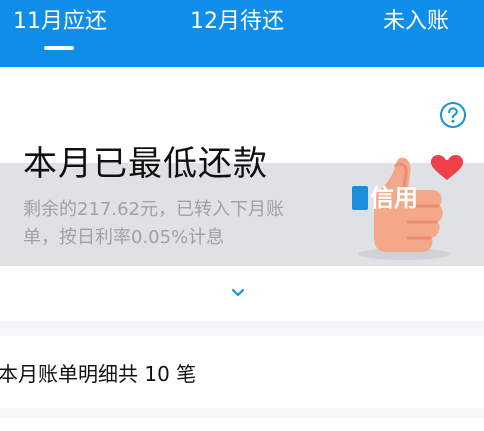 The height and width of the screenshot is (431, 484). What do you see at coordinates (60, 22) in the screenshot?
I see `tab-november-due: 11月应还` at bounding box center [60, 22].